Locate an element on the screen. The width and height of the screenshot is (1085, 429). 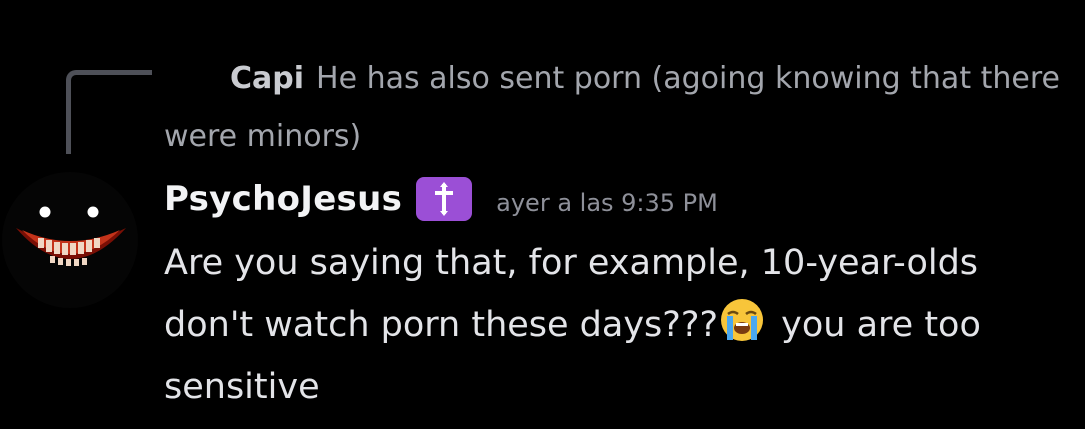
cross-badge-icon is located at coordinates (444, 199).